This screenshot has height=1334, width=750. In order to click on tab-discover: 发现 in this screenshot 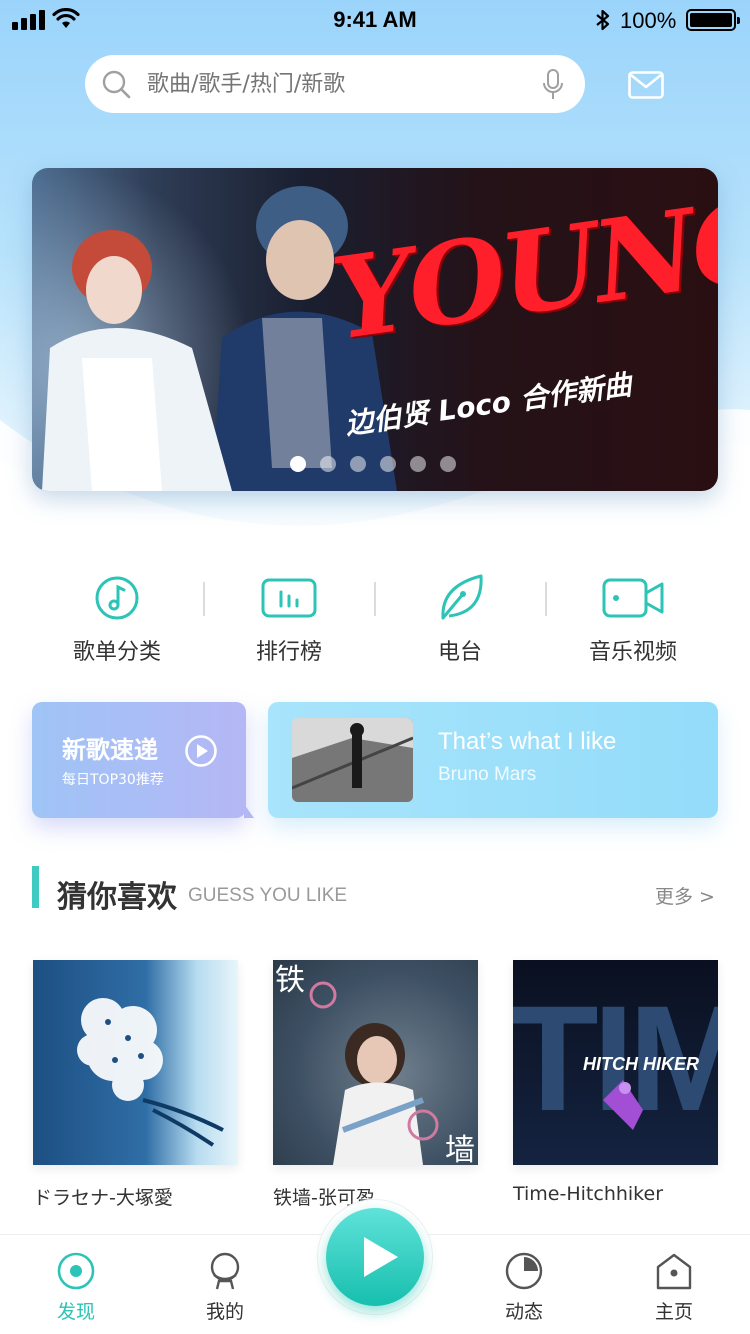, I will do `click(76, 1286)`.